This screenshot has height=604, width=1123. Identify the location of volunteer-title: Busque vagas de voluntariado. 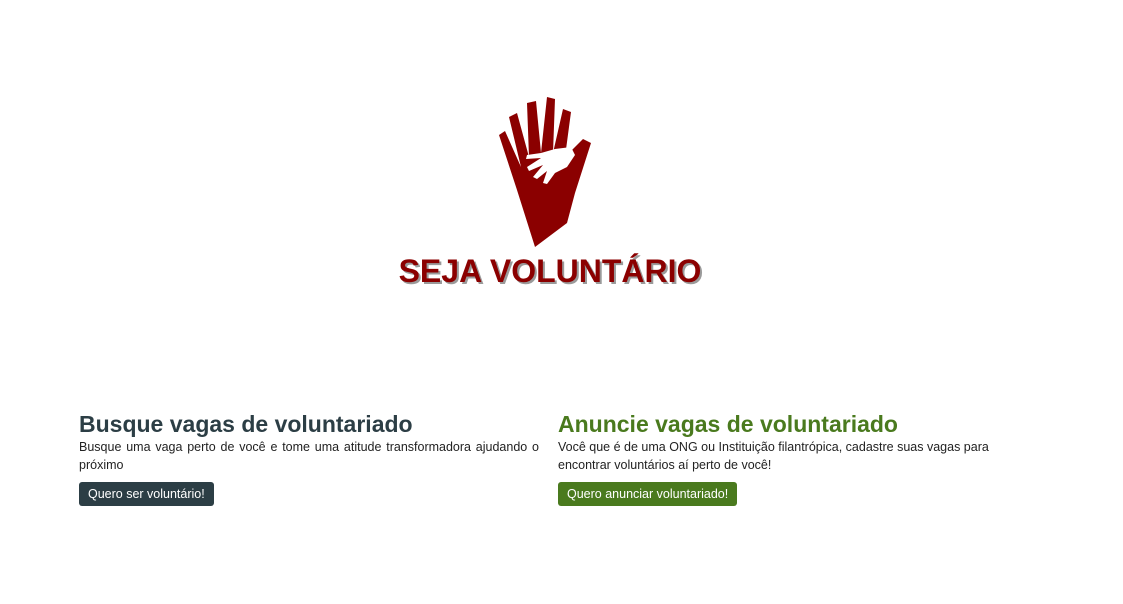
(246, 424).